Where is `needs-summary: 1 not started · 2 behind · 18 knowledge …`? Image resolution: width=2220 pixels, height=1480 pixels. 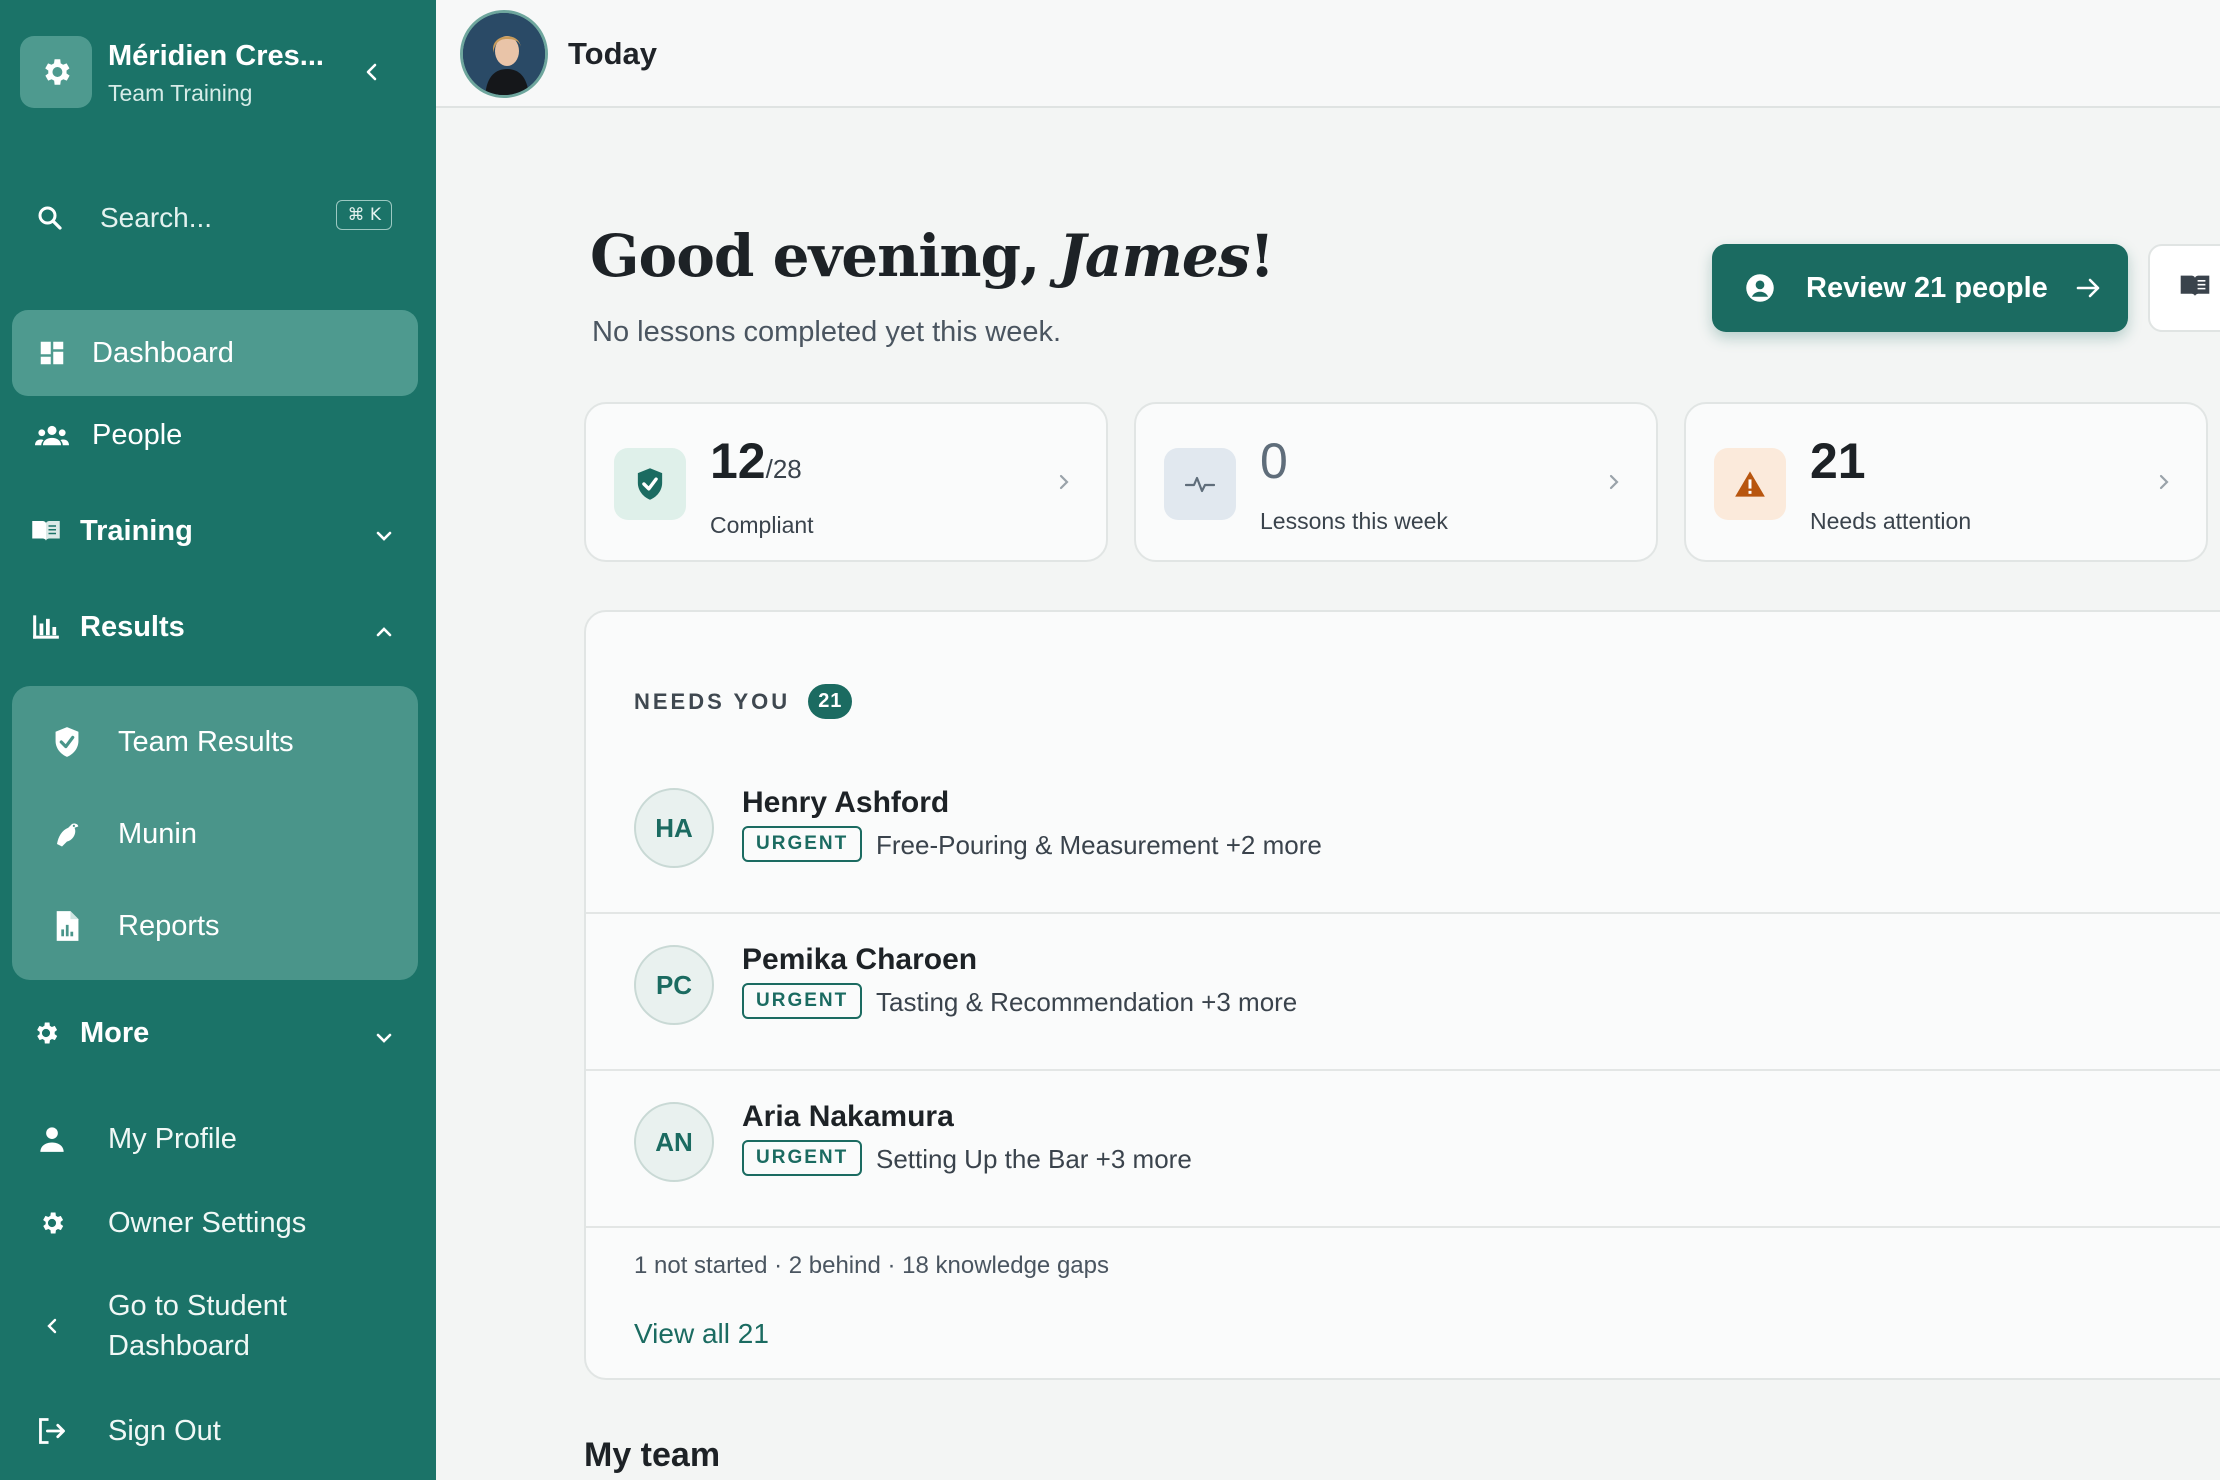 needs-summary: 1 not started · 2 behind · 18 knowledge … is located at coordinates (871, 1265).